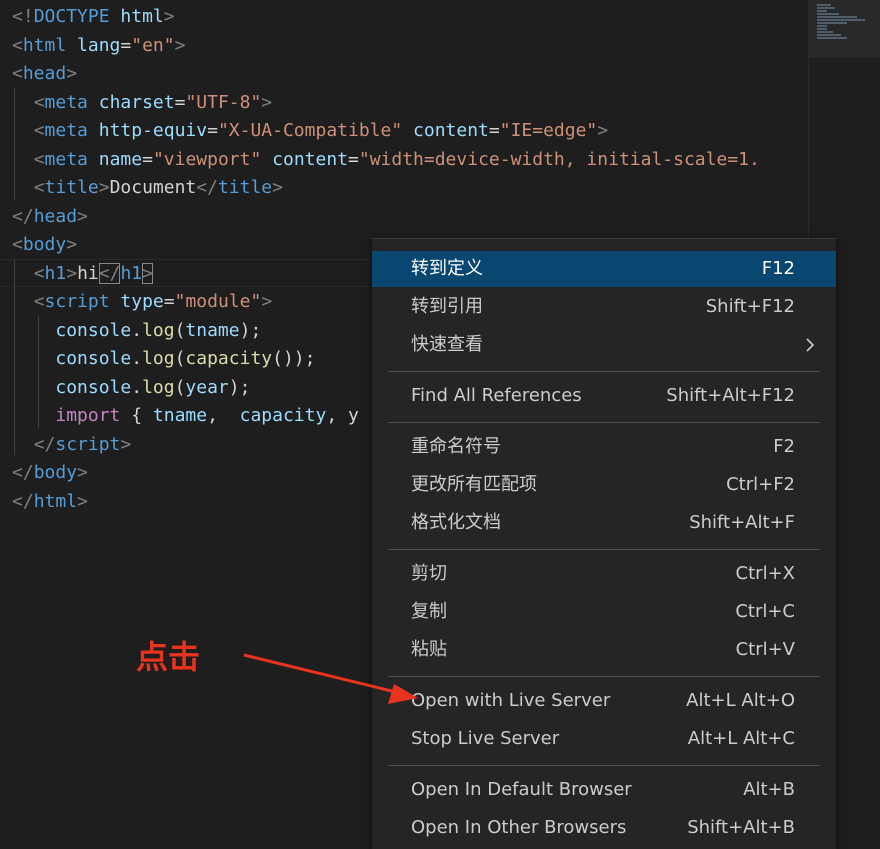  I want to click on code-line: </body>, so click(50, 473).